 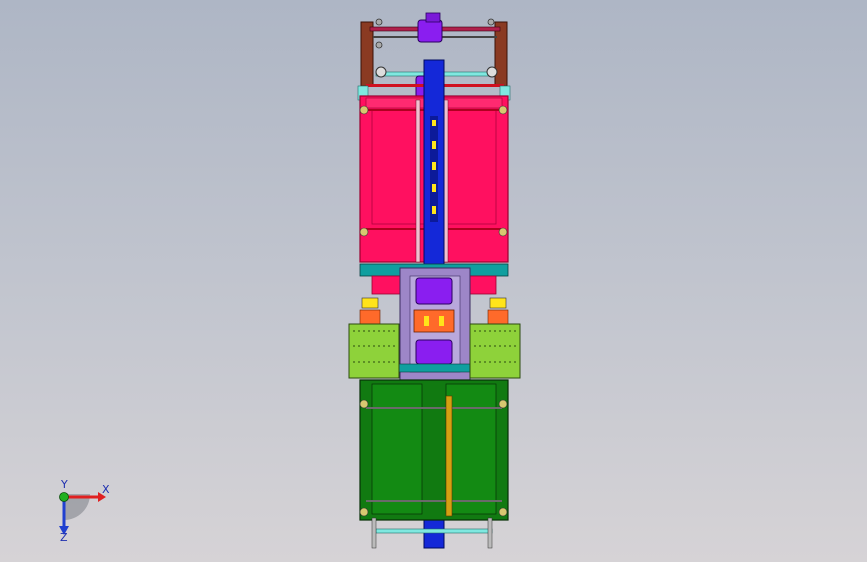 What do you see at coordinates (434, 531) in the screenshot?
I see `bottom-cyan-rod` at bounding box center [434, 531].